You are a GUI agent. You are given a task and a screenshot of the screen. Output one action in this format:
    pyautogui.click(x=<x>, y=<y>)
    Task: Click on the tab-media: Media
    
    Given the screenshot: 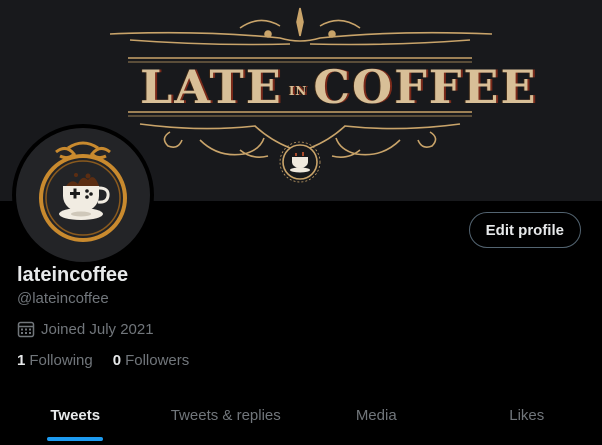 What is the action you would take?
    pyautogui.click(x=376, y=415)
    